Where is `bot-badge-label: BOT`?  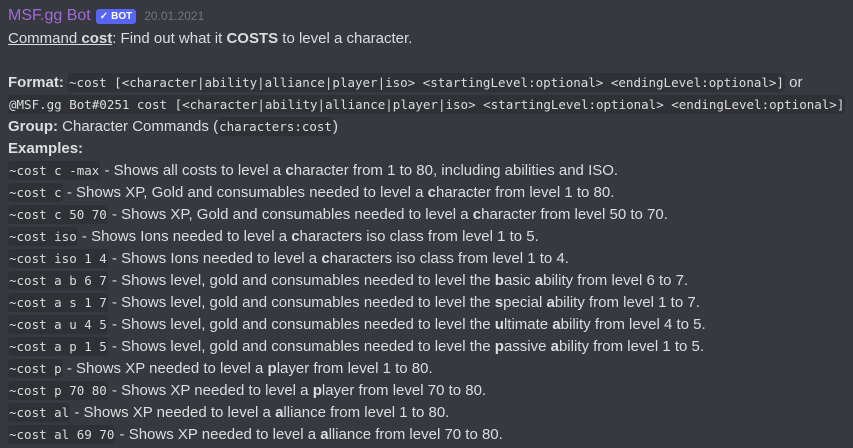
bot-badge-label: BOT is located at coordinates (122, 16).